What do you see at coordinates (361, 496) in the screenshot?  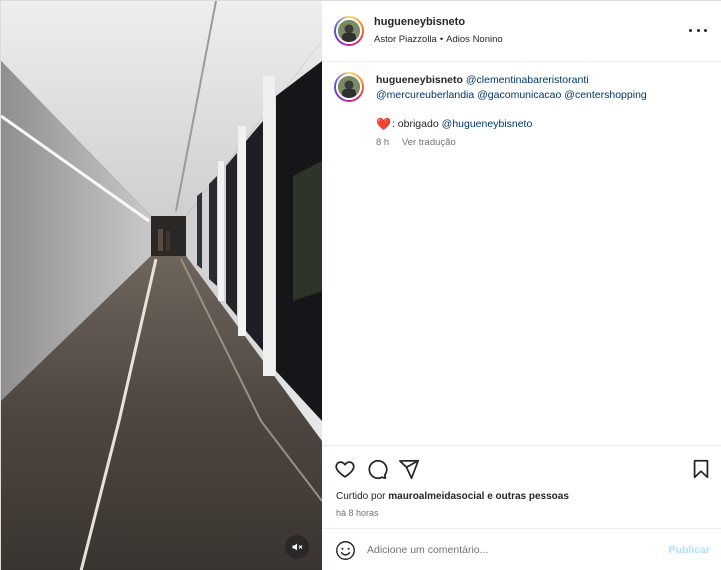 I see `likes-prefix: Curtido por` at bounding box center [361, 496].